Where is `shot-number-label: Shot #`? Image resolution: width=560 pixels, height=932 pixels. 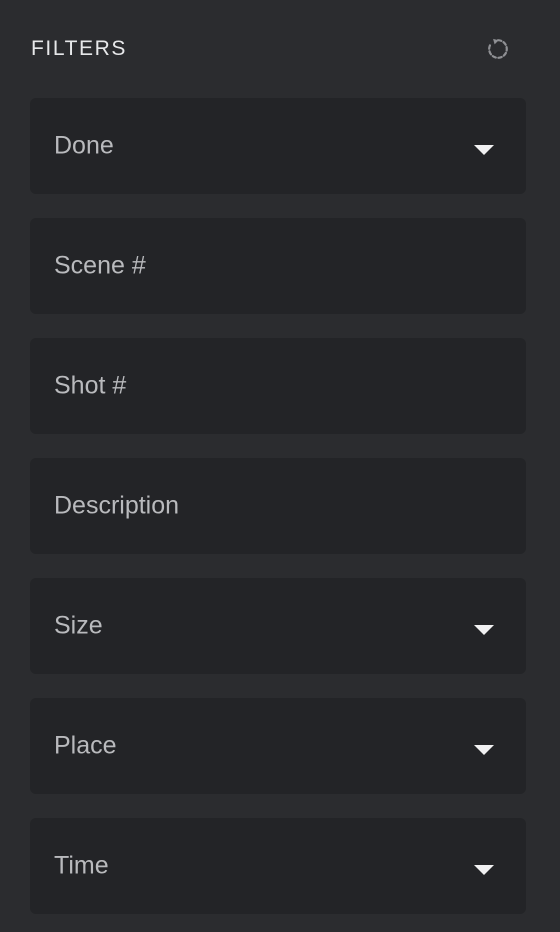 shot-number-label: Shot # is located at coordinates (90, 385).